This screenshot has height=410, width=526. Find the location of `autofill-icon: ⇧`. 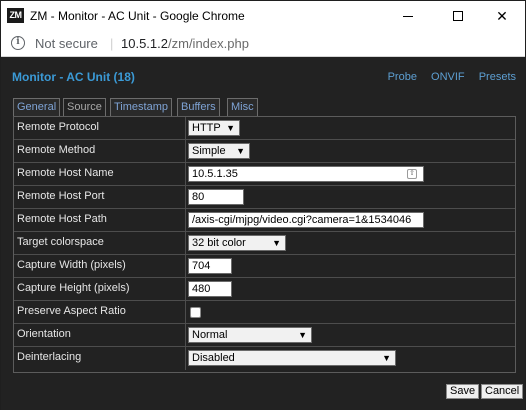

autofill-icon: ⇧ is located at coordinates (412, 174).